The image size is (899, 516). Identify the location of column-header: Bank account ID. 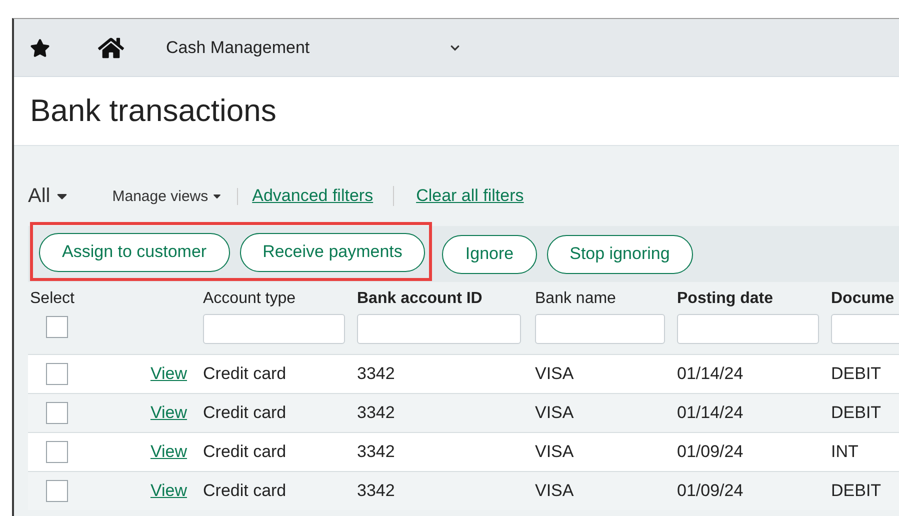
(419, 298).